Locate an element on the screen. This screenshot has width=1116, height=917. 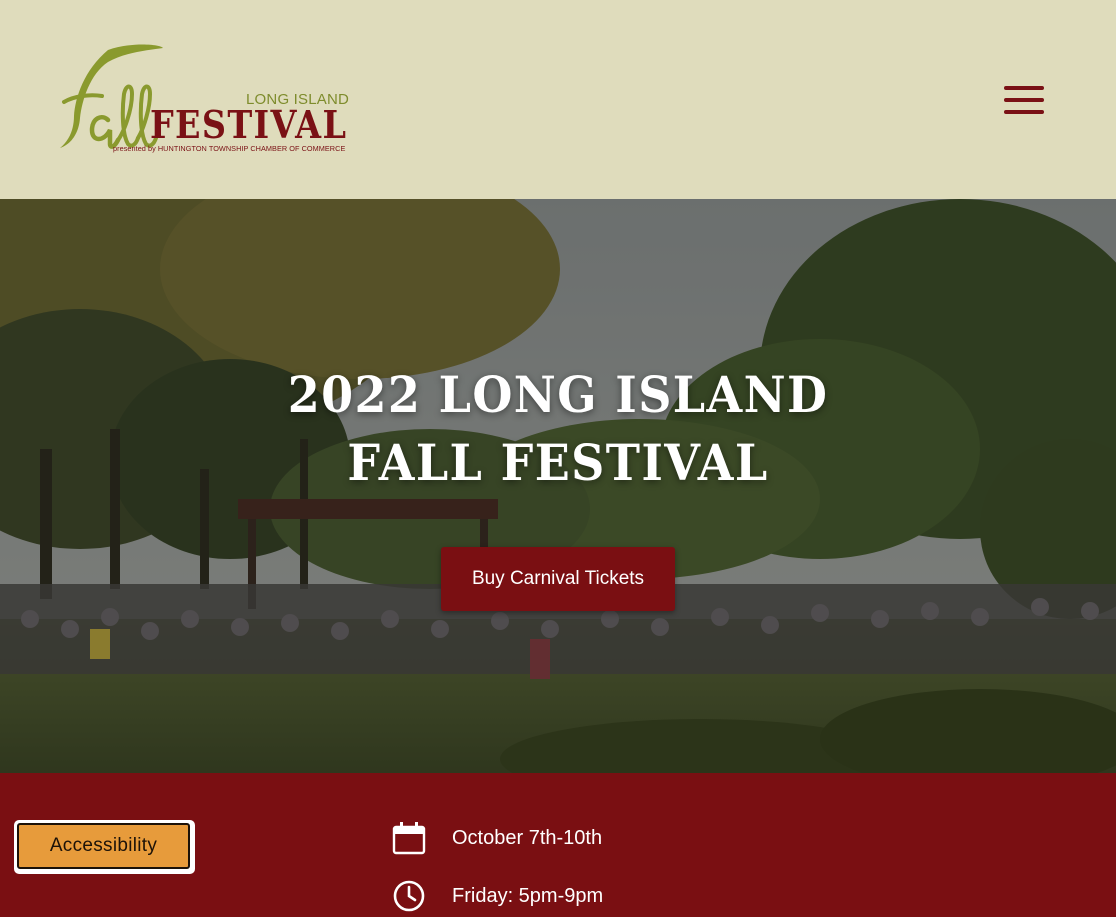
hero-title-line-2: FALL FESTIVAL is located at coordinates (558, 462).